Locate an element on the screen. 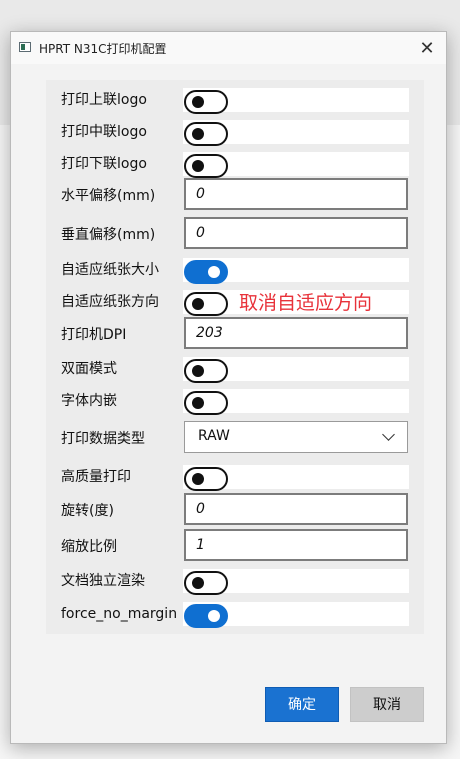  setting-label: 水平偏移(mm) is located at coordinates (108, 196).